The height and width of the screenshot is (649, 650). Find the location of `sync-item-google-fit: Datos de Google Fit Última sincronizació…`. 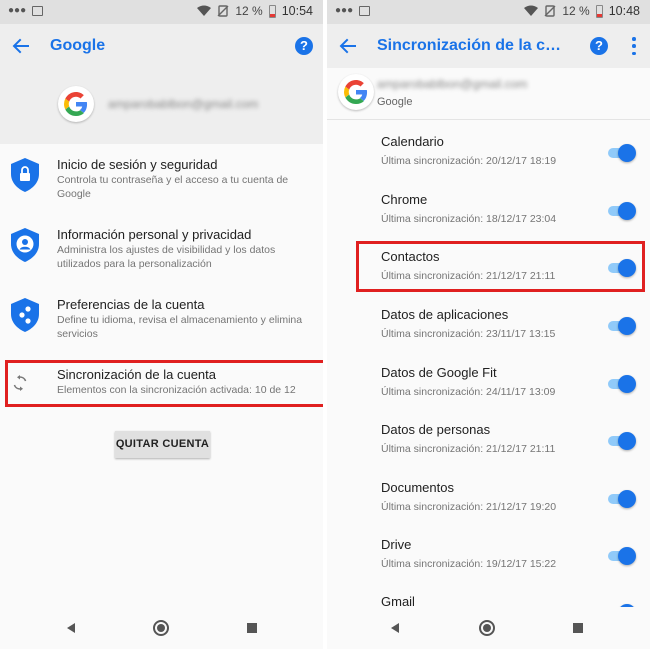

sync-item-google-fit: Datos de Google Fit Última sincronizació… is located at coordinates (488, 384).